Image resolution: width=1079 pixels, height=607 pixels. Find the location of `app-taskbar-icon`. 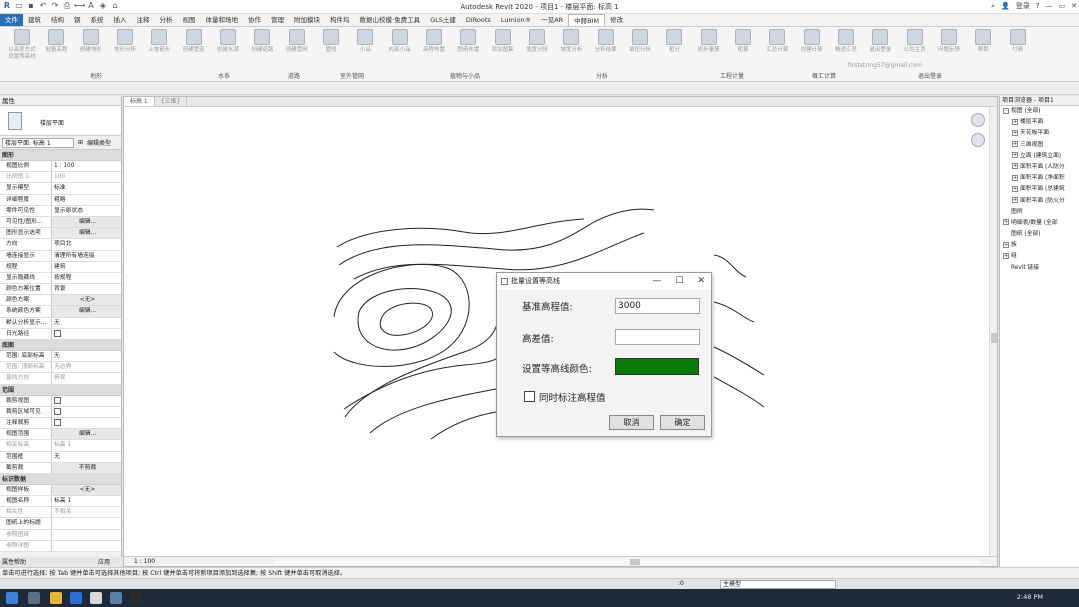

app-taskbar-icon is located at coordinates (136, 598).